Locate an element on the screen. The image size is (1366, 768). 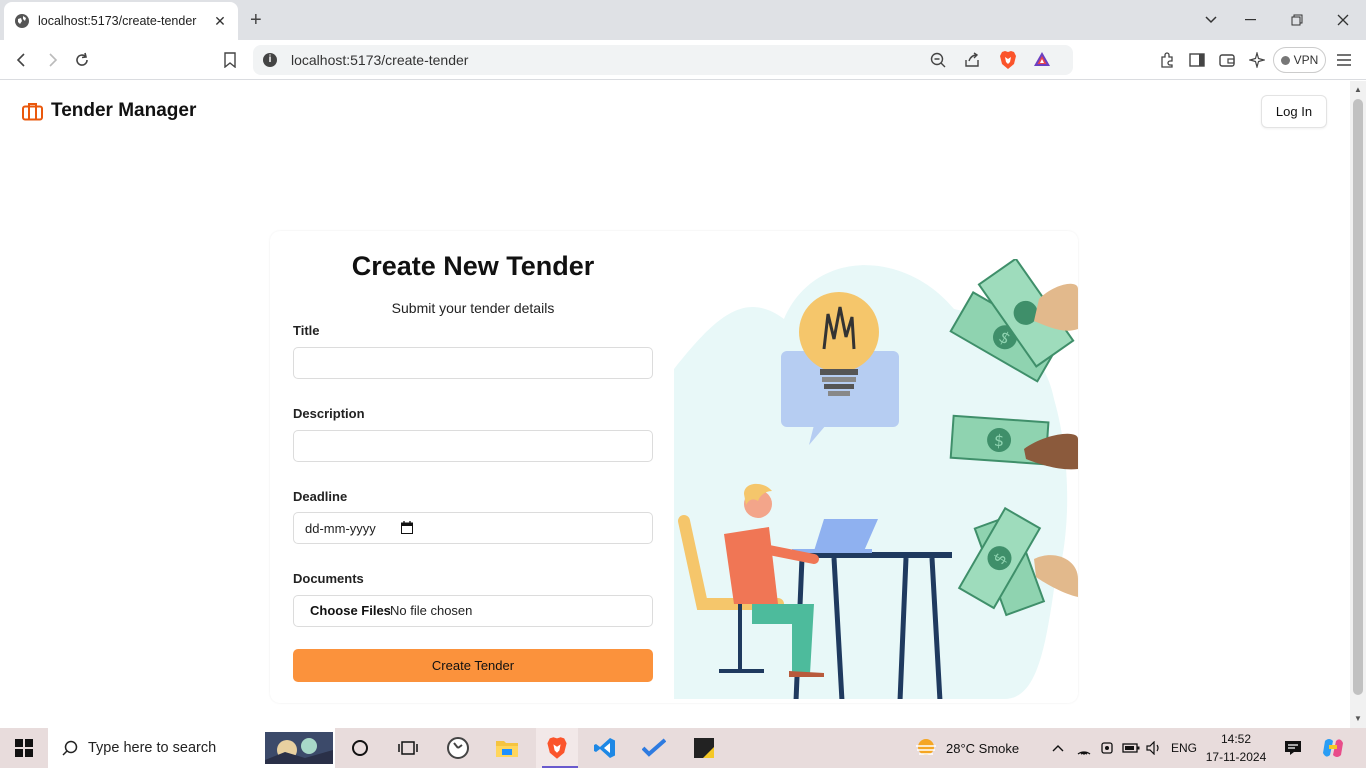
vpn-label: VPN is located at coordinates (1306, 60).